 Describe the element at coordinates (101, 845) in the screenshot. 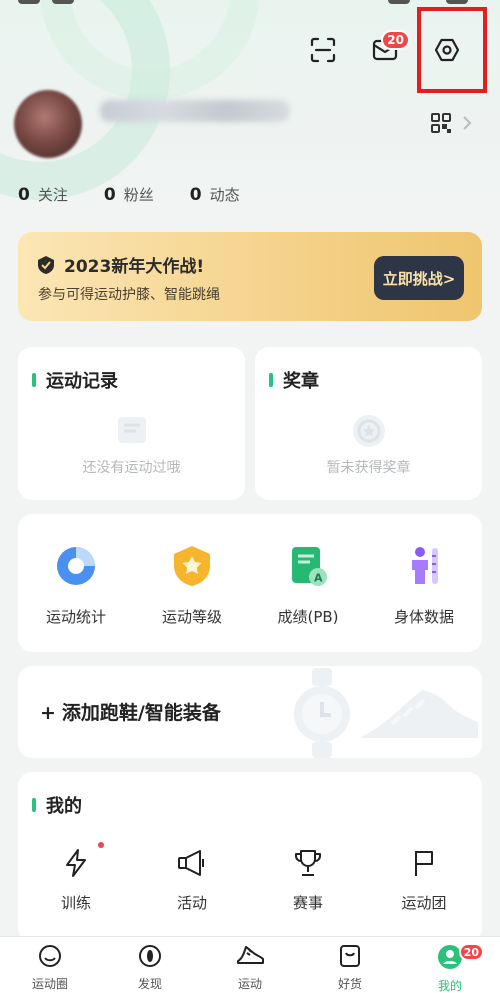

I see `notification-dot` at that location.